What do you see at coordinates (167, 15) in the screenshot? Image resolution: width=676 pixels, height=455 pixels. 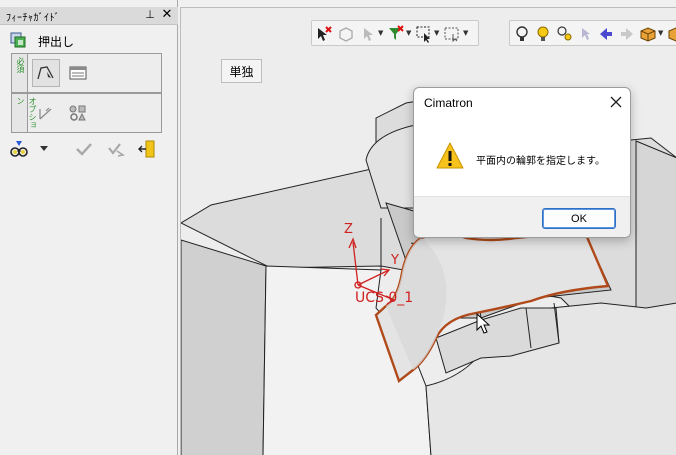 I see `panel-close-icon: ✕` at bounding box center [167, 15].